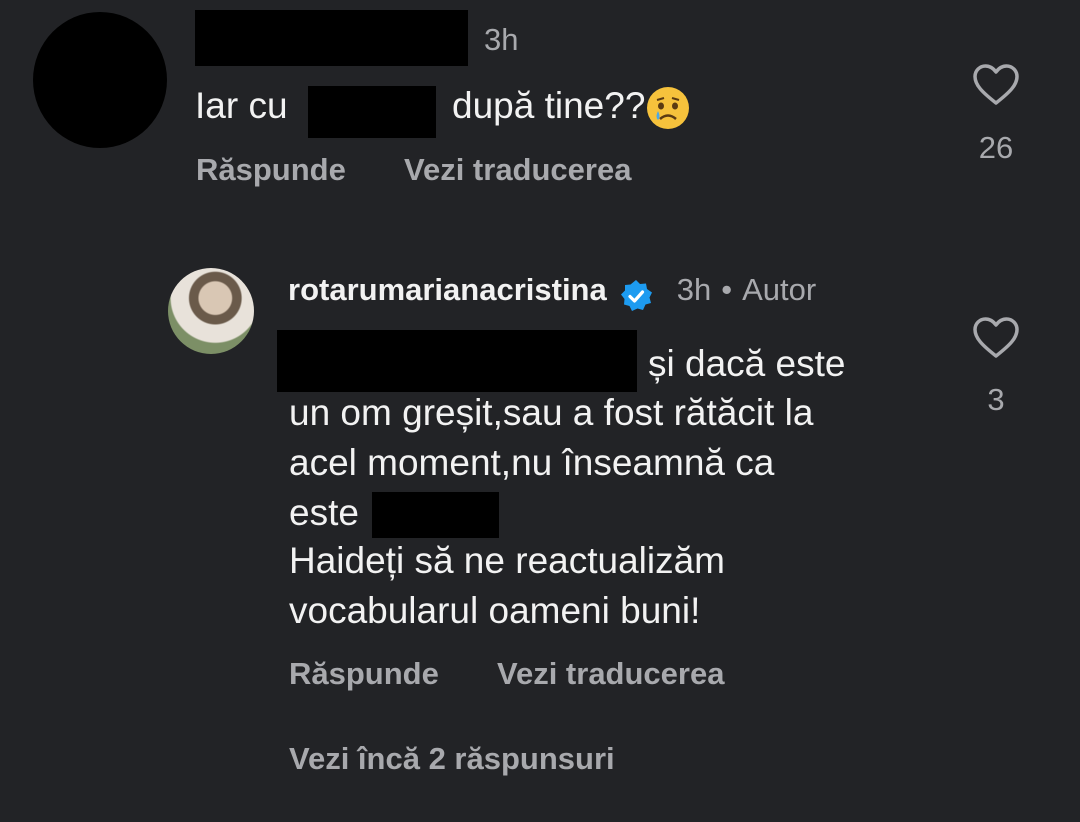 The width and height of the screenshot is (1080, 822). I want to click on reply-text-line: un om greșit,sau a fost rătăcit la, so click(551, 412).